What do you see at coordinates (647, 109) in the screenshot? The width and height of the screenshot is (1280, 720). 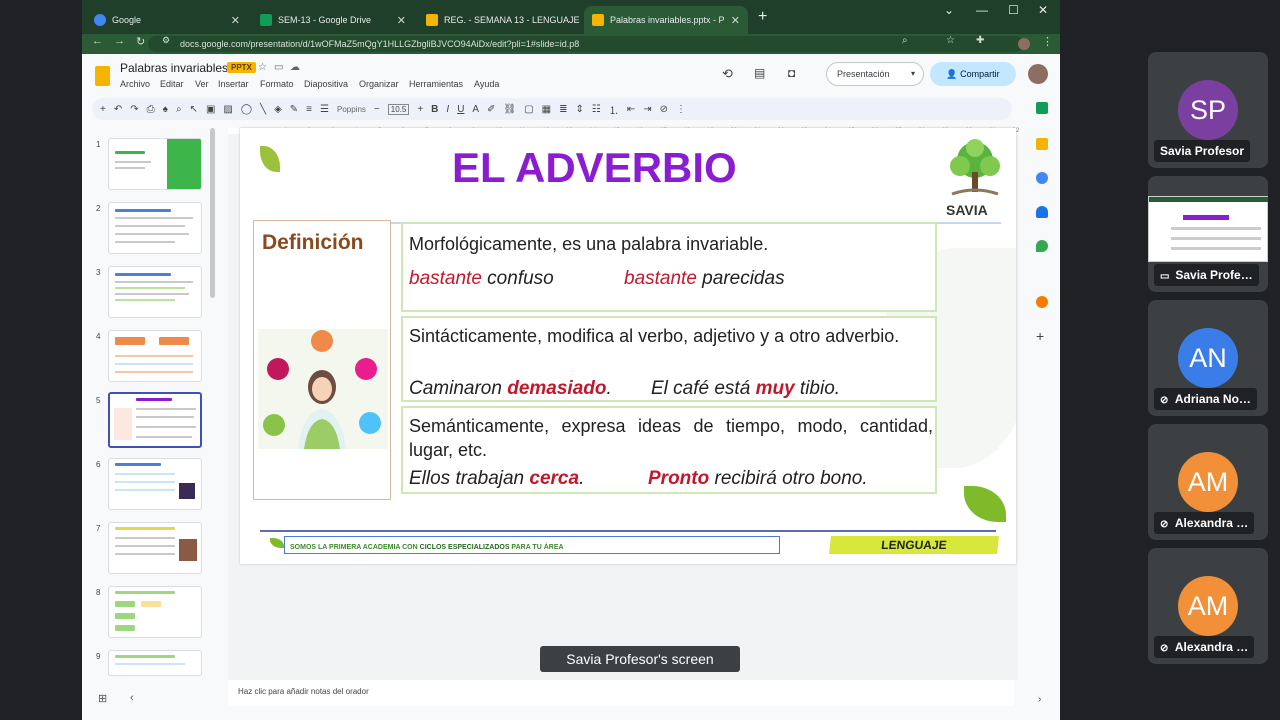 I see `increase-indent-icon: ⇥` at bounding box center [647, 109].